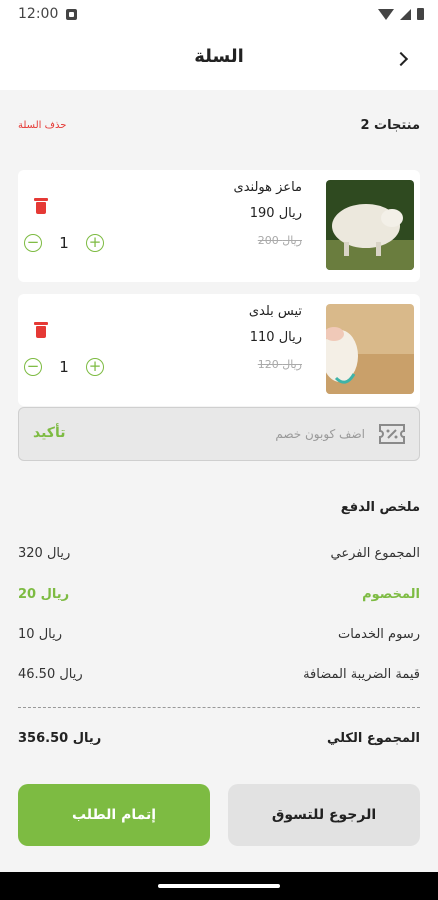  What do you see at coordinates (375, 553) in the screenshot?
I see `row-label: المجموع الفرعي` at bounding box center [375, 553].